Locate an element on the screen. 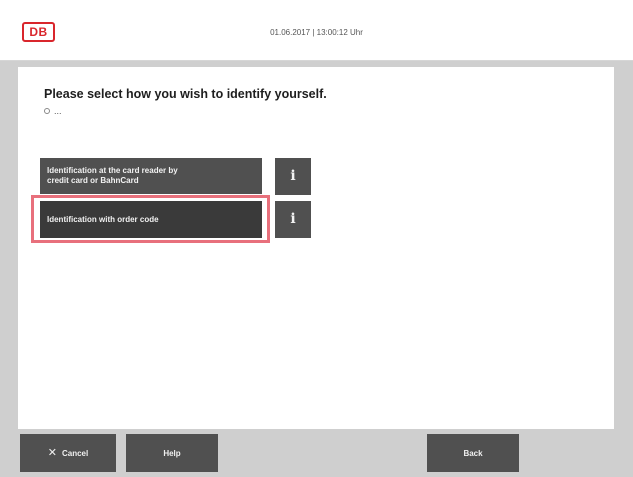 This screenshot has height=477, width=633. card-reader-info-button: i is located at coordinates (293, 176).